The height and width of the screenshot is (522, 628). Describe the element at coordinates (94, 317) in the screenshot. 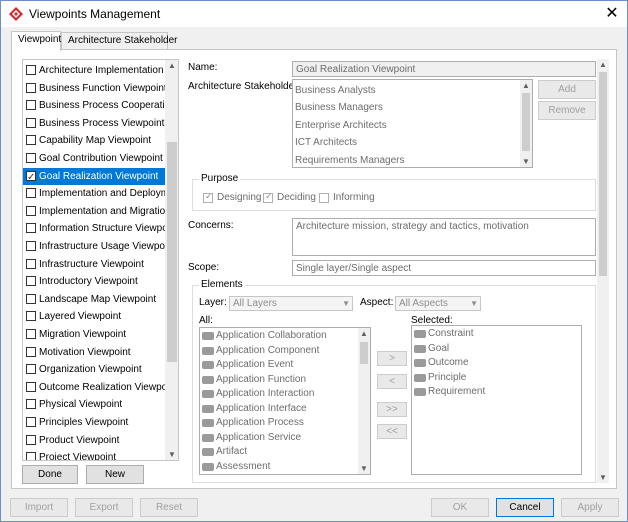

I see `viewpoint-item: Layered Viewpoint` at that location.